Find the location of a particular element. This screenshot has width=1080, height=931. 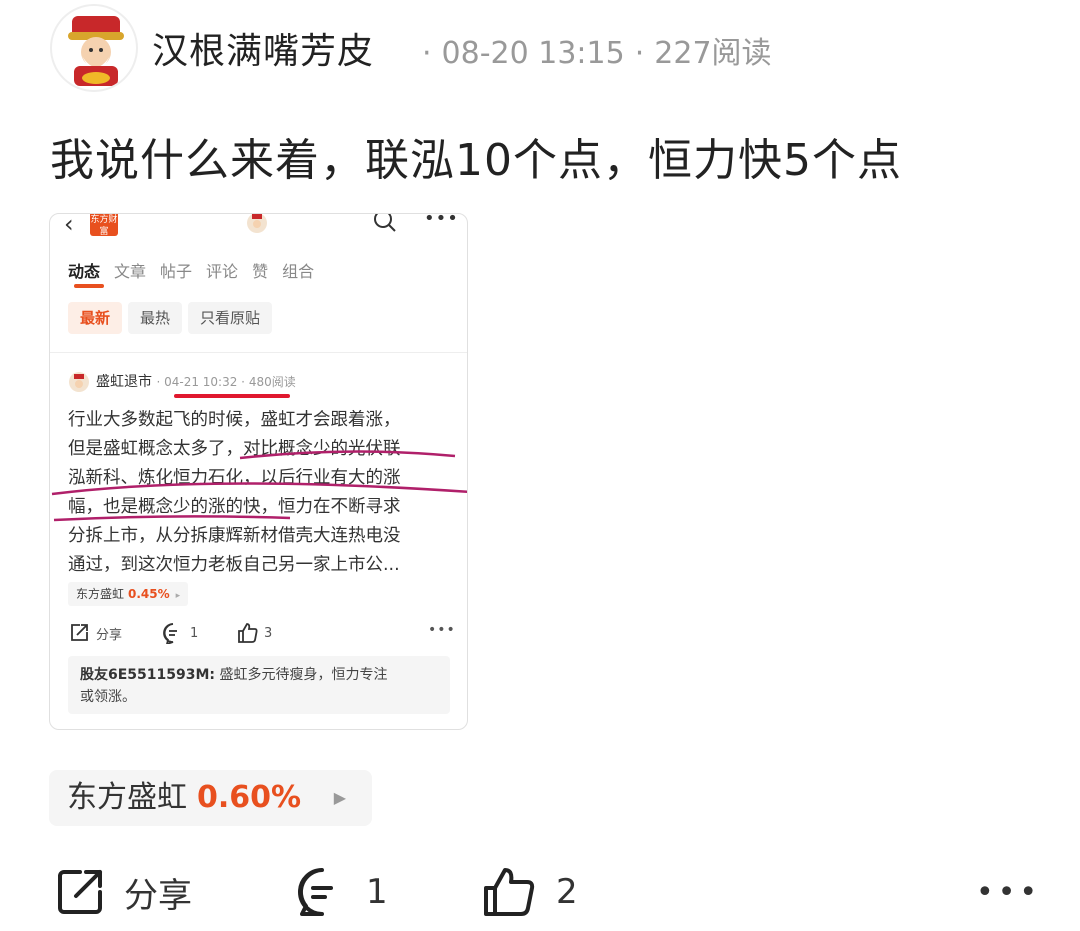

inner-line: 分拆上市，从分拆康辉新材借壳大连热电没 is located at coordinates (234, 536).